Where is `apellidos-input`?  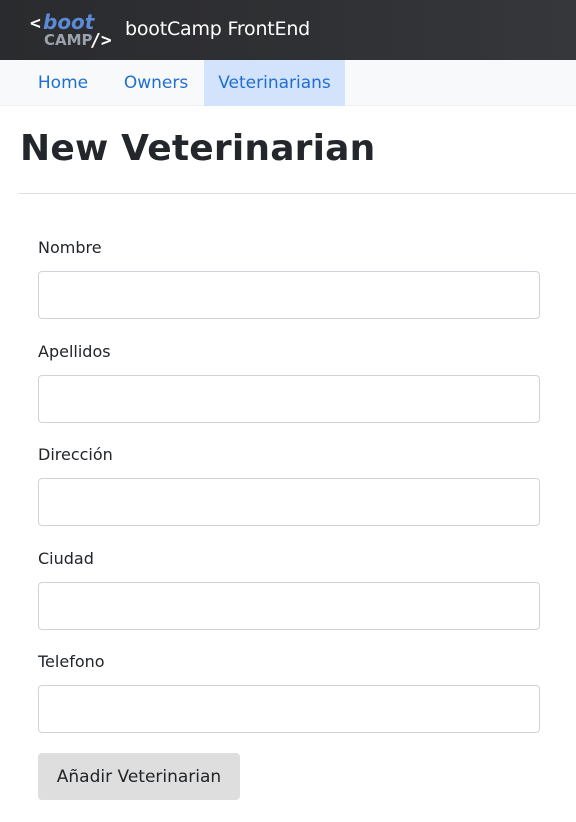 apellidos-input is located at coordinates (289, 399).